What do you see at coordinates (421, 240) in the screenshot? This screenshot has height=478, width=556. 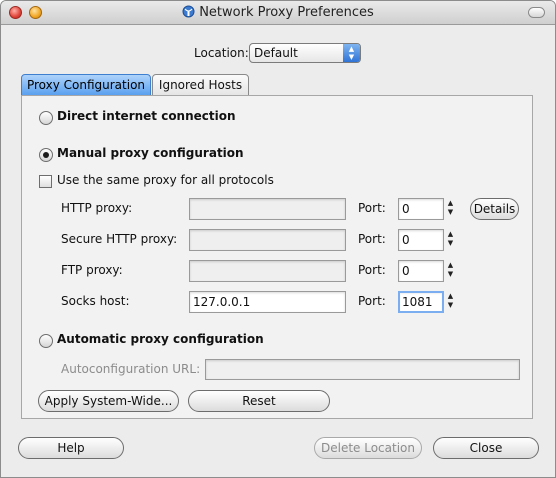 I see `secure-http-port-value: 0` at bounding box center [421, 240].